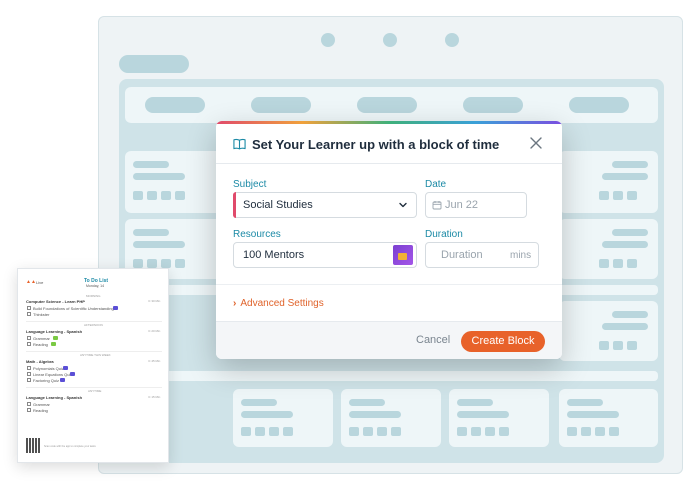 The image size is (700, 492). What do you see at coordinates (436, 184) in the screenshot?
I see `date-label: Date` at bounding box center [436, 184].